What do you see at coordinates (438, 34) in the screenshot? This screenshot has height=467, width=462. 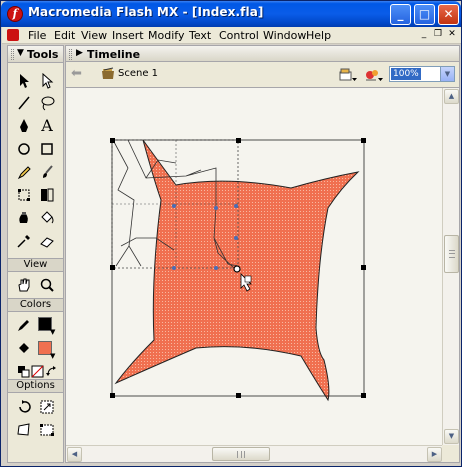 I see `doc-restore-button: ❐` at bounding box center [438, 34].